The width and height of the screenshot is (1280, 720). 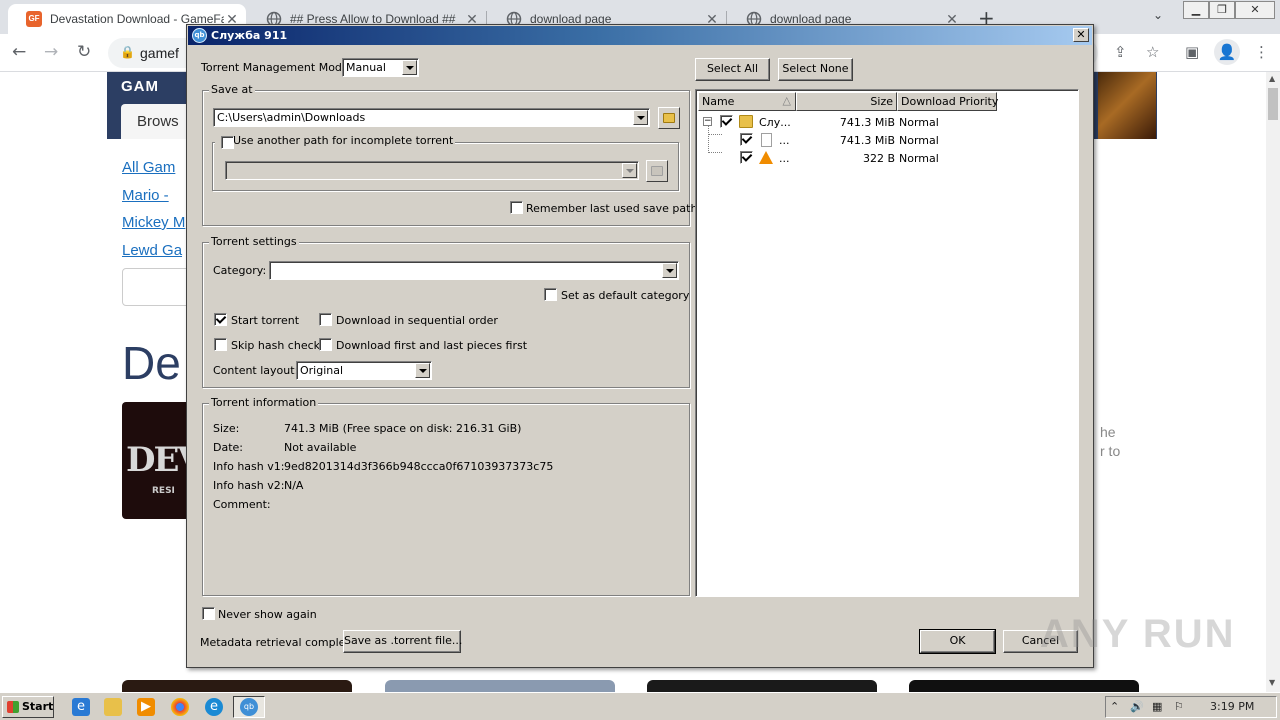 What do you see at coordinates (153, 196) in the screenshot?
I see `game-link: Mario -` at bounding box center [153, 196].